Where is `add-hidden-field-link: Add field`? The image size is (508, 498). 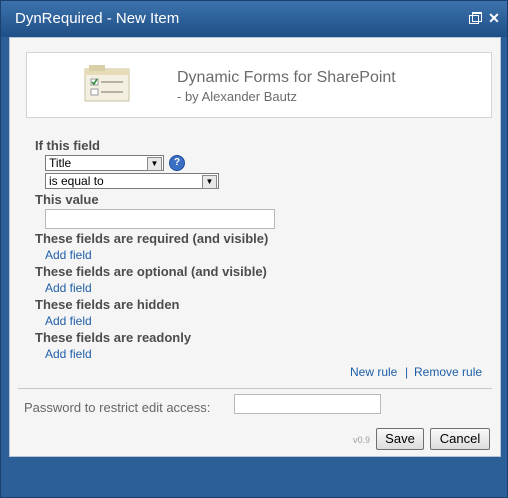
add-hidden-field-link: Add field is located at coordinates (68, 321).